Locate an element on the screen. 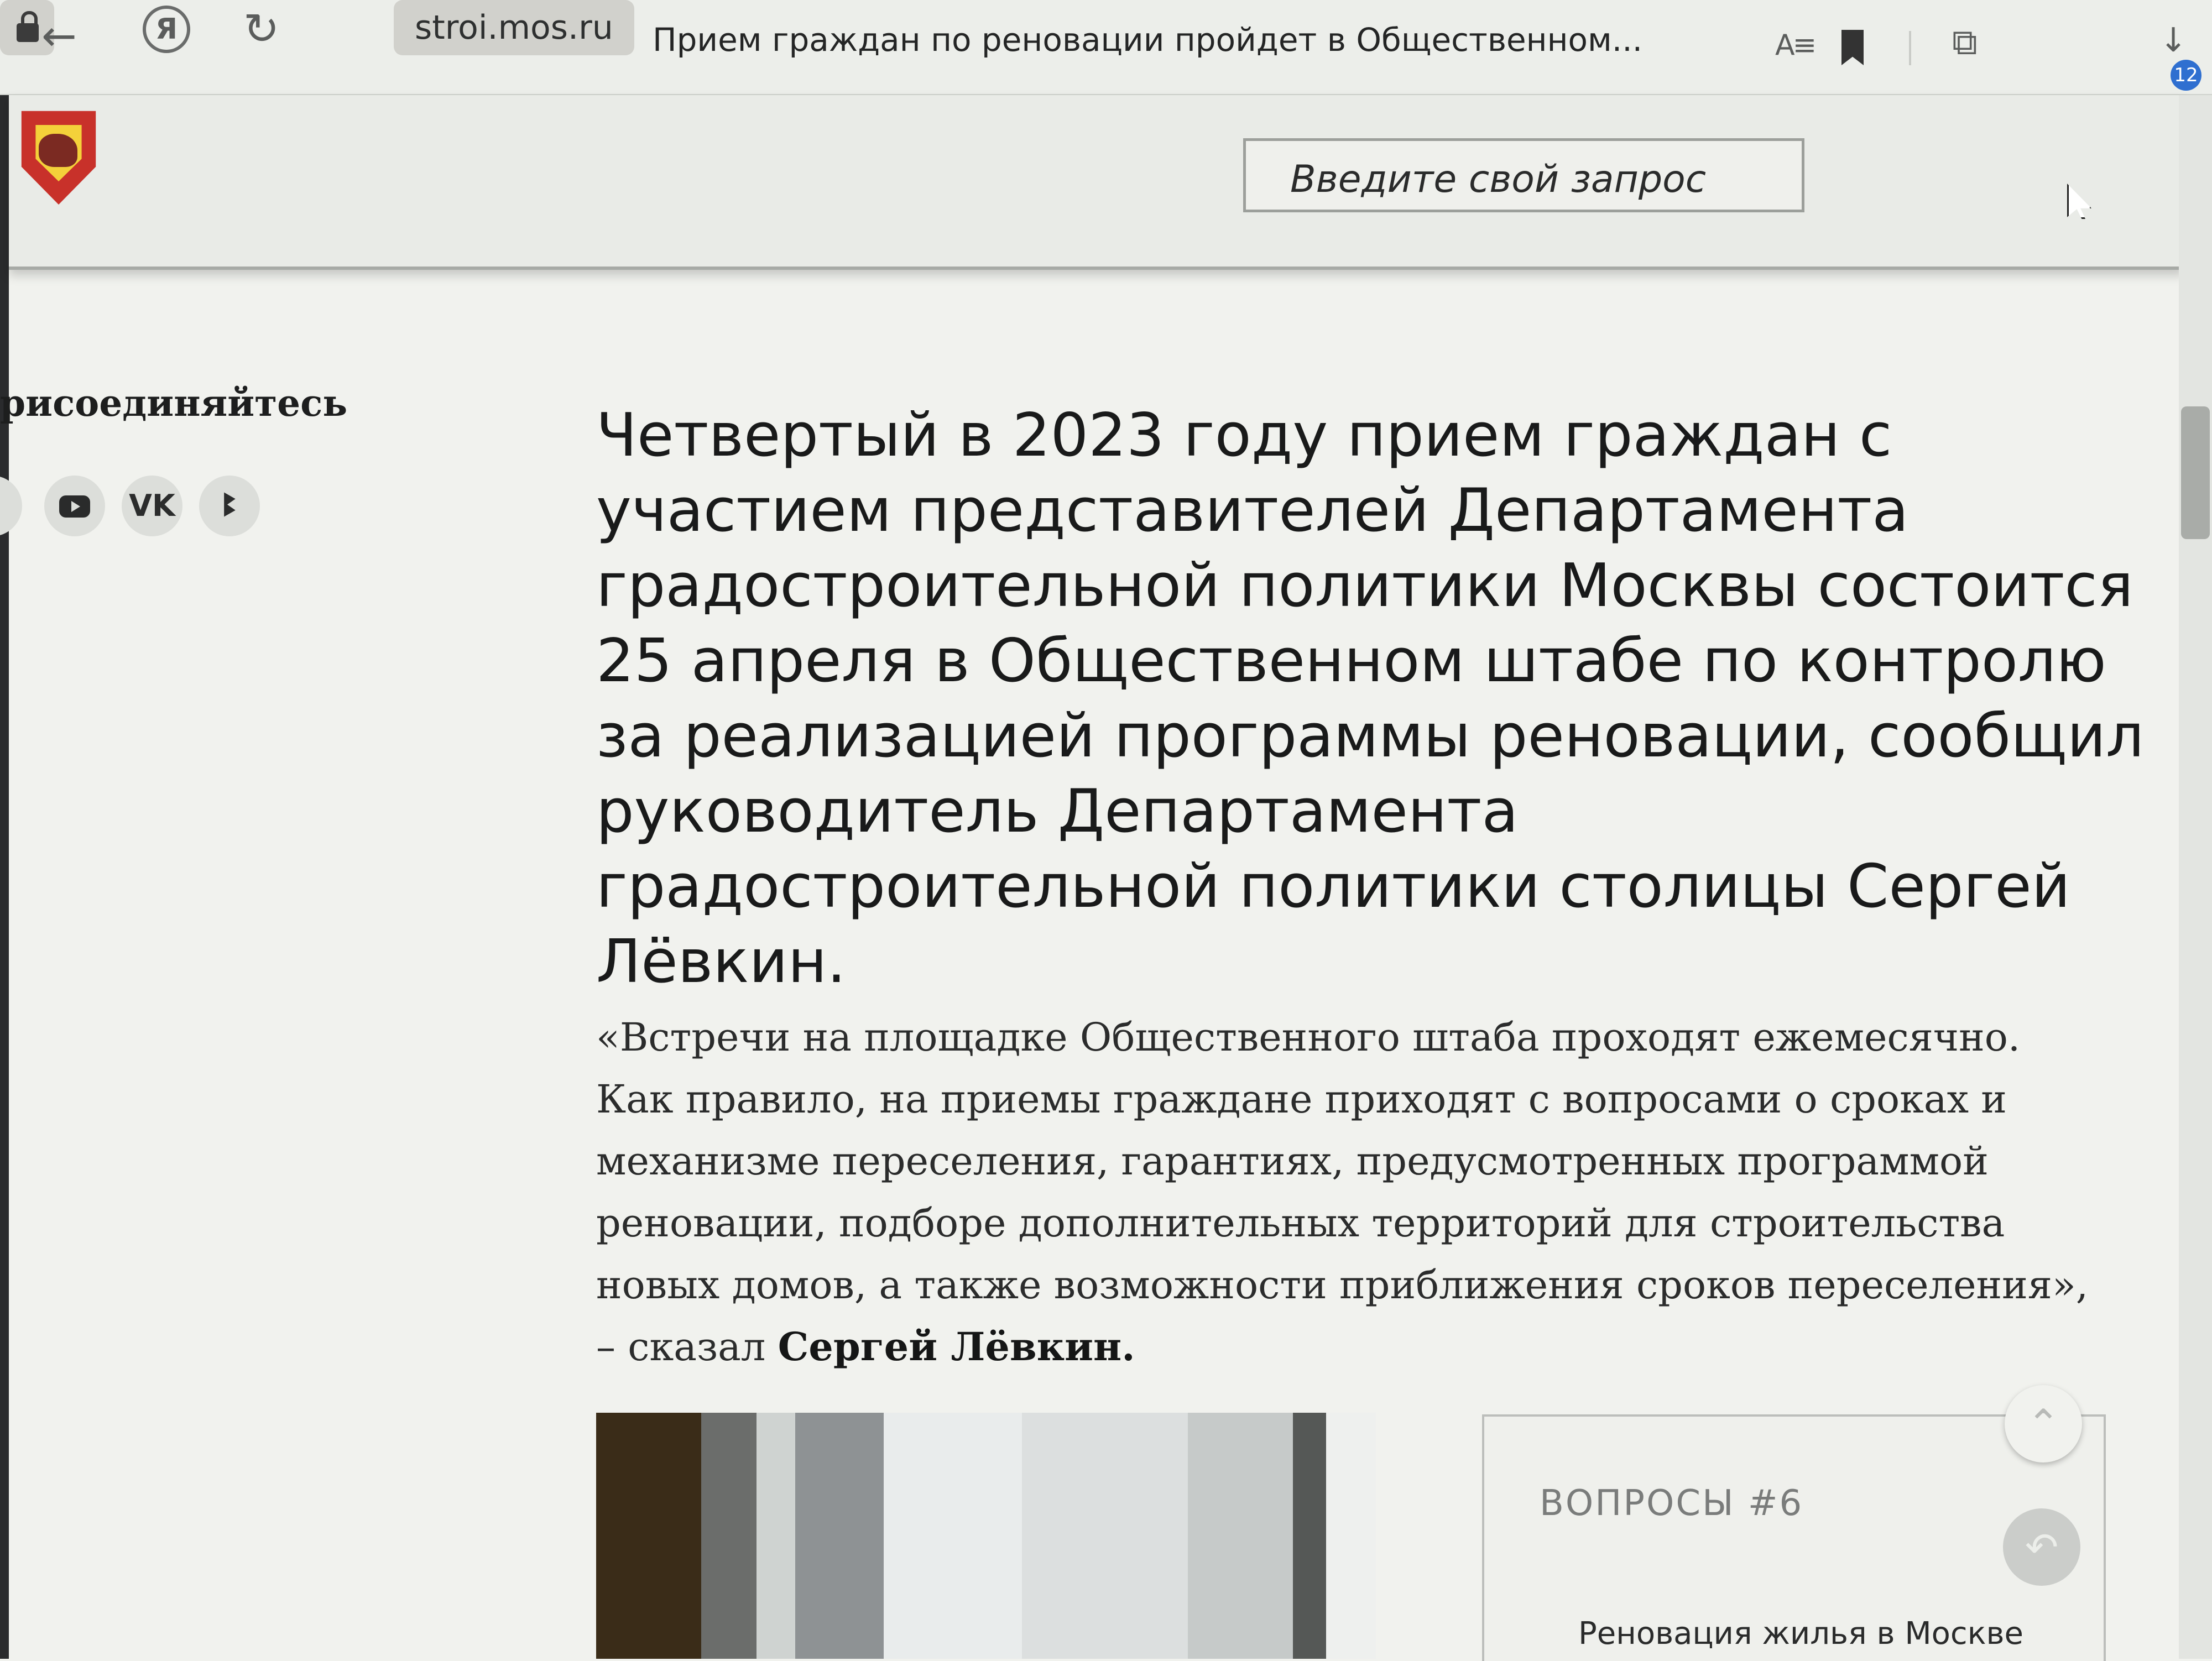 Image resolution: width=2212 pixels, height=1661 pixels. widget-subtitle: Реновация жилья в Москве is located at coordinates (1801, 1634).